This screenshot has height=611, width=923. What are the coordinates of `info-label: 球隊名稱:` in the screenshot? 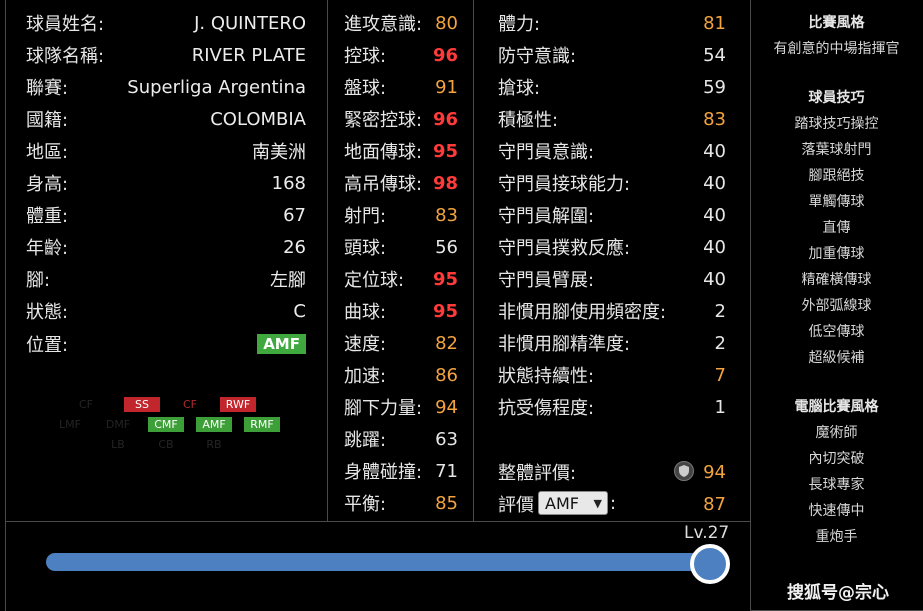 It's located at (65, 56).